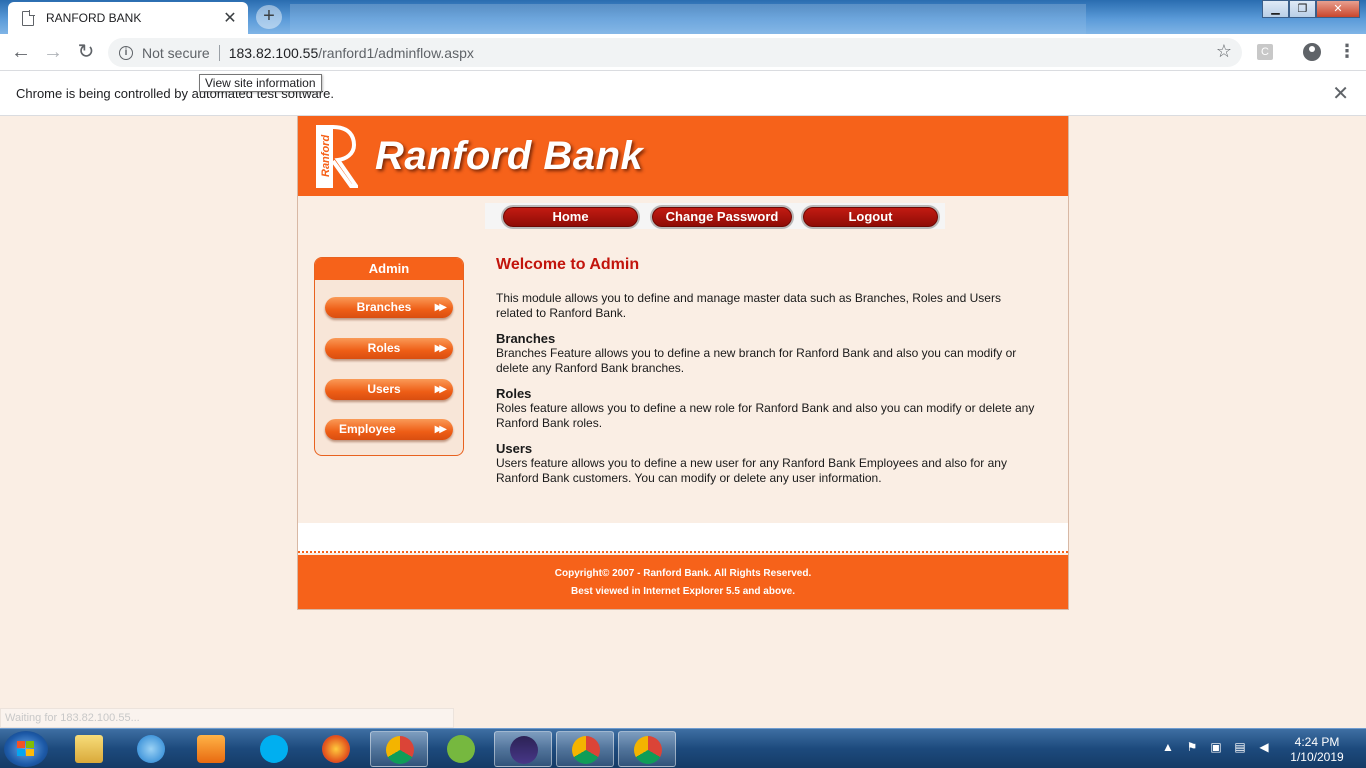 The image size is (1366, 768). I want to click on url-host: 183.82.100.55, so click(273, 52).